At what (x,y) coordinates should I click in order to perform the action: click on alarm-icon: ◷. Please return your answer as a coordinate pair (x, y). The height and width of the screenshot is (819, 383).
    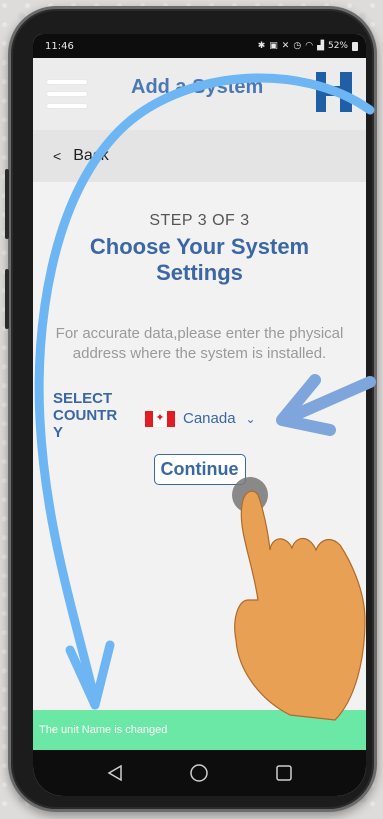
    Looking at the image, I should click on (297, 46).